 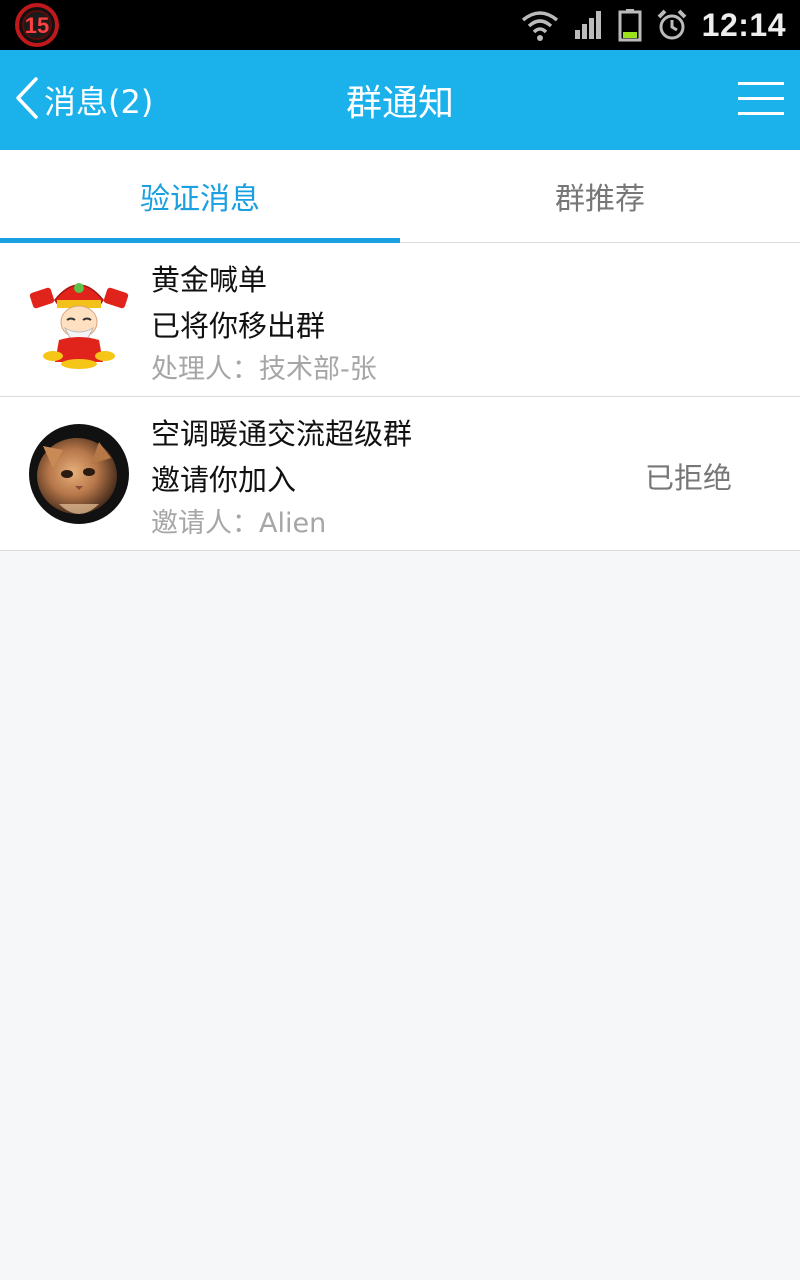 What do you see at coordinates (239, 523) in the screenshot?
I see `inviter-info: 邀请人：Alien` at bounding box center [239, 523].